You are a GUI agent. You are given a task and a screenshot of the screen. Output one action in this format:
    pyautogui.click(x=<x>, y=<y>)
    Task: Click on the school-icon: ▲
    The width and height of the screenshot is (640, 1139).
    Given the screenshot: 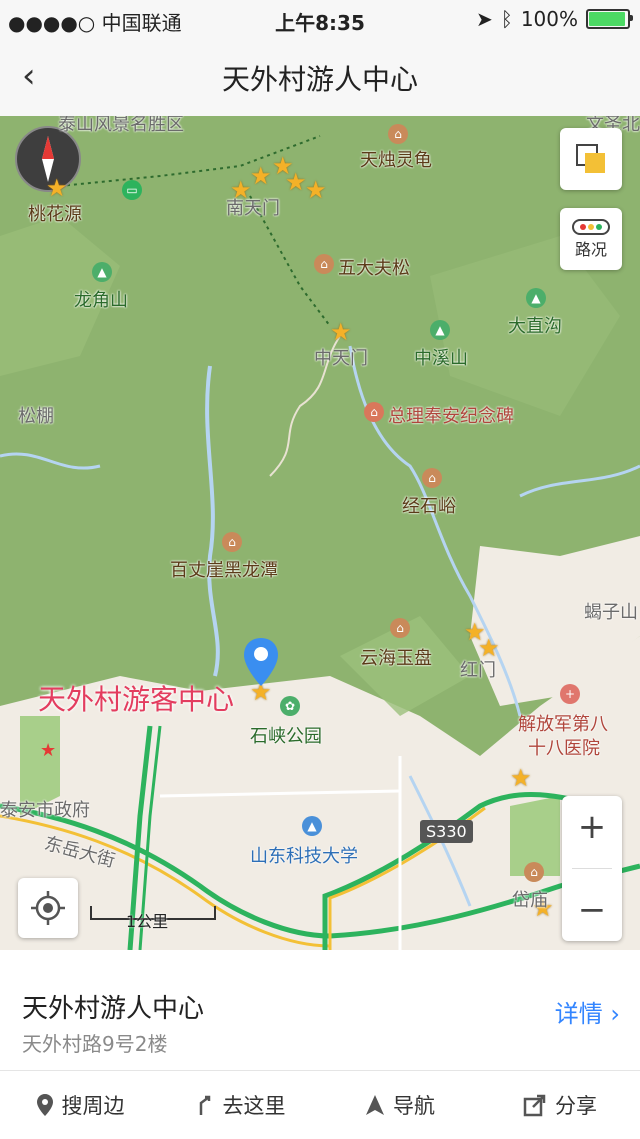 What is the action you would take?
    pyautogui.click(x=312, y=826)
    